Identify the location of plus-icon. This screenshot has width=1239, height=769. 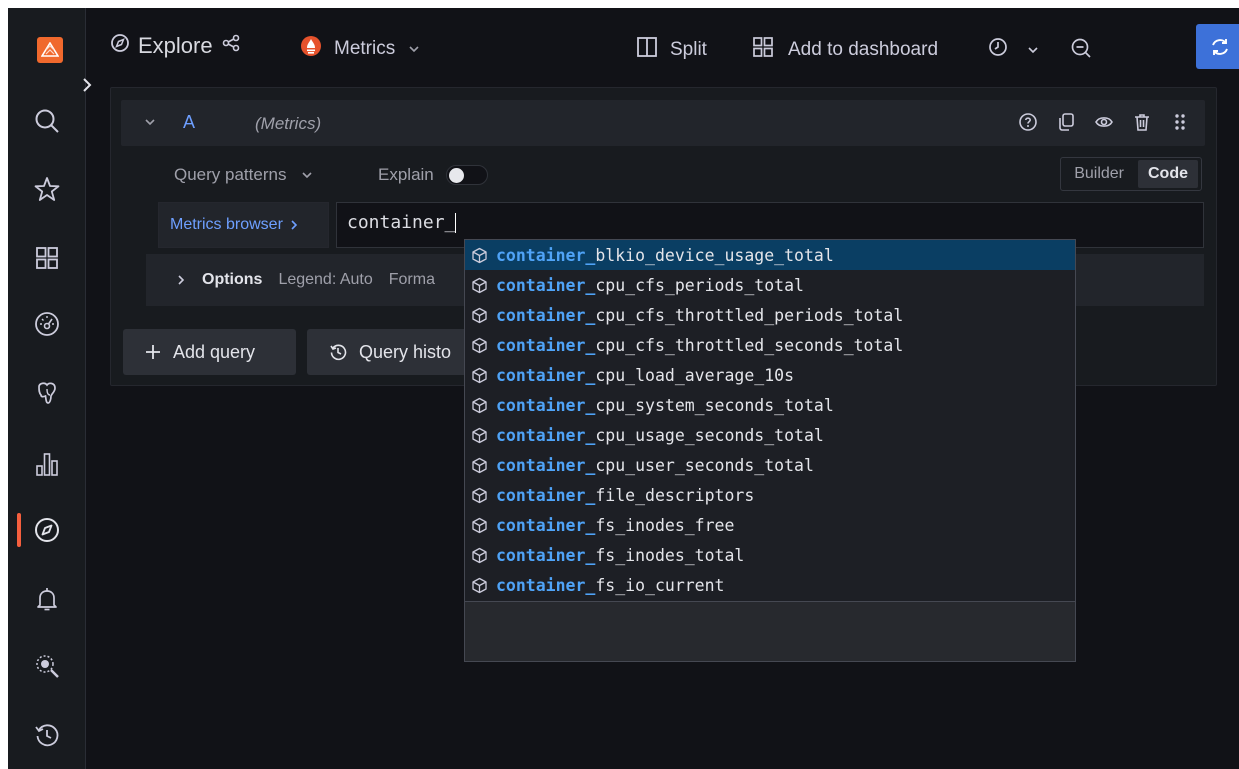
(153, 352).